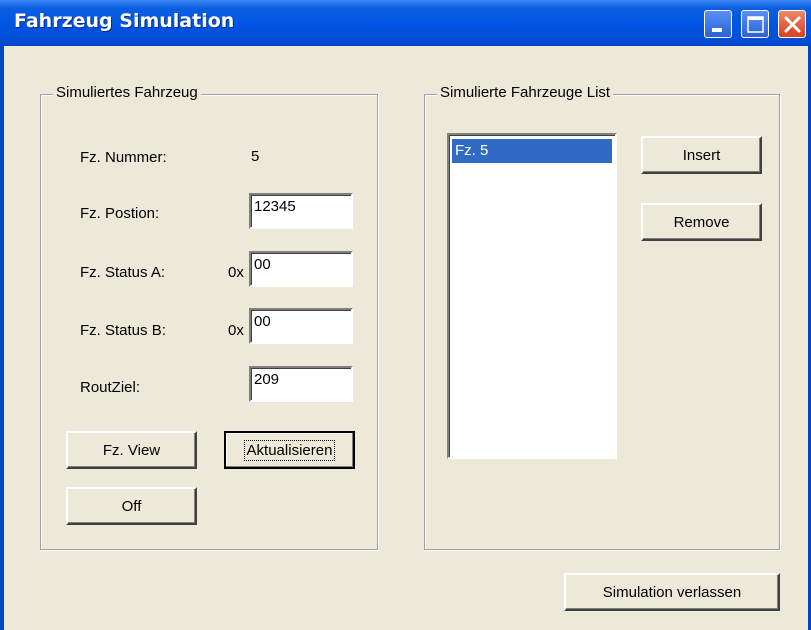 The height and width of the screenshot is (630, 811). What do you see at coordinates (301, 384) in the screenshot?
I see `routziel-input: 209` at bounding box center [301, 384].